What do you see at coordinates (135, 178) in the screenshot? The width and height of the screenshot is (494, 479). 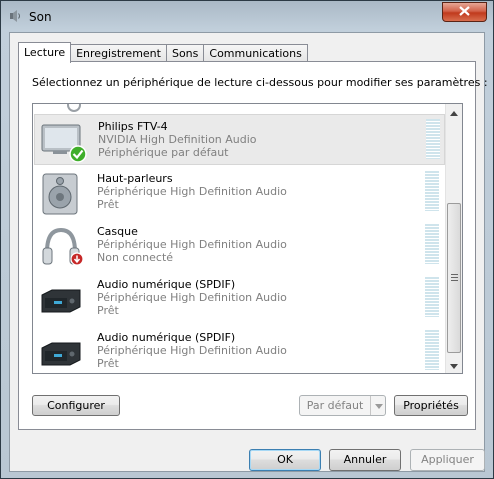 I see `device-name: Haut-parleurs` at bounding box center [135, 178].